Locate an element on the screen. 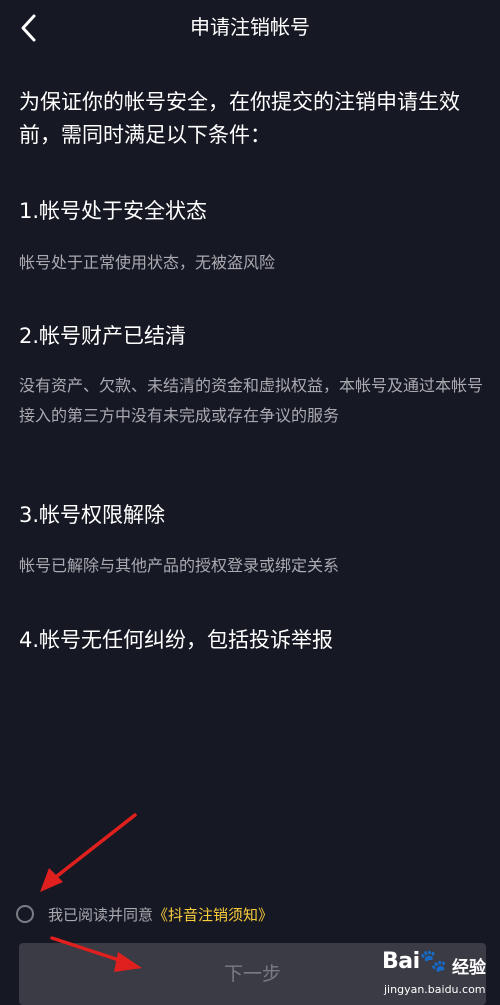 This screenshot has height=1005, width=500. page-title: 申请注销帐号 is located at coordinates (250, 27).